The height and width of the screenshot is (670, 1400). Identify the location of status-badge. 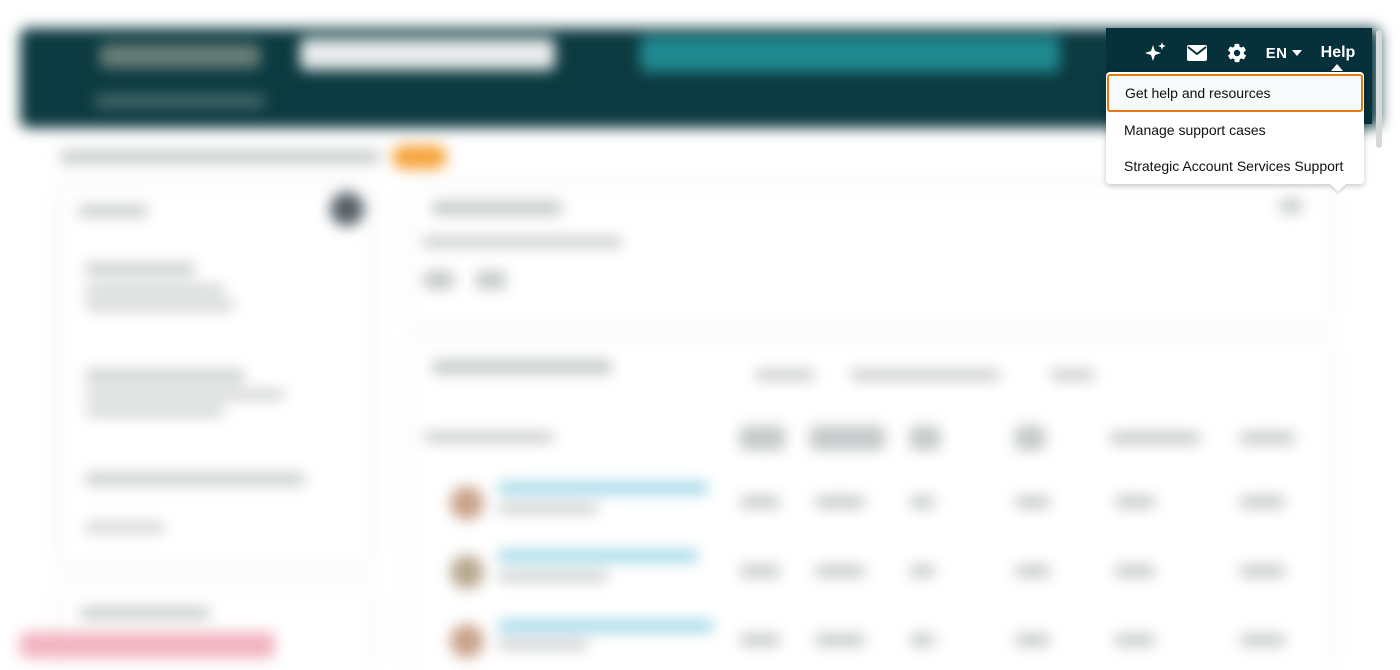
(419, 157).